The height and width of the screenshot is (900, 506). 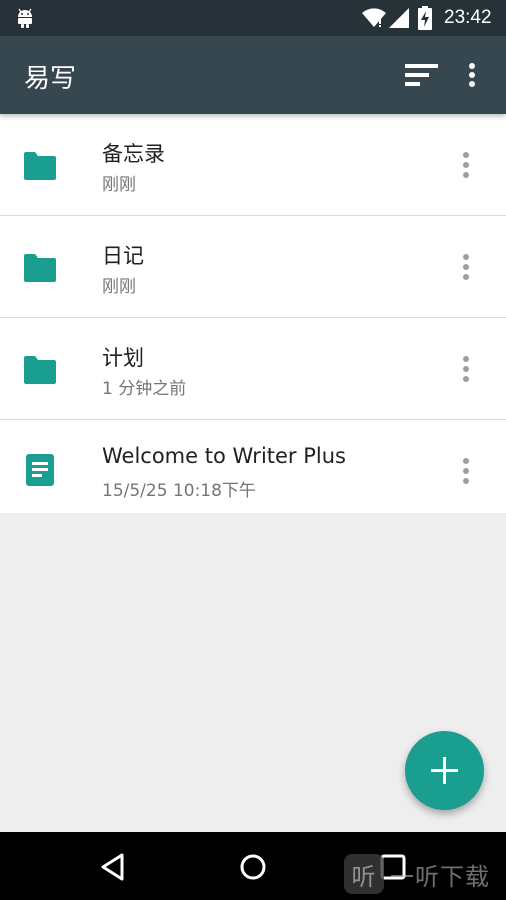 I want to click on back-icon, so click(x=112, y=867).